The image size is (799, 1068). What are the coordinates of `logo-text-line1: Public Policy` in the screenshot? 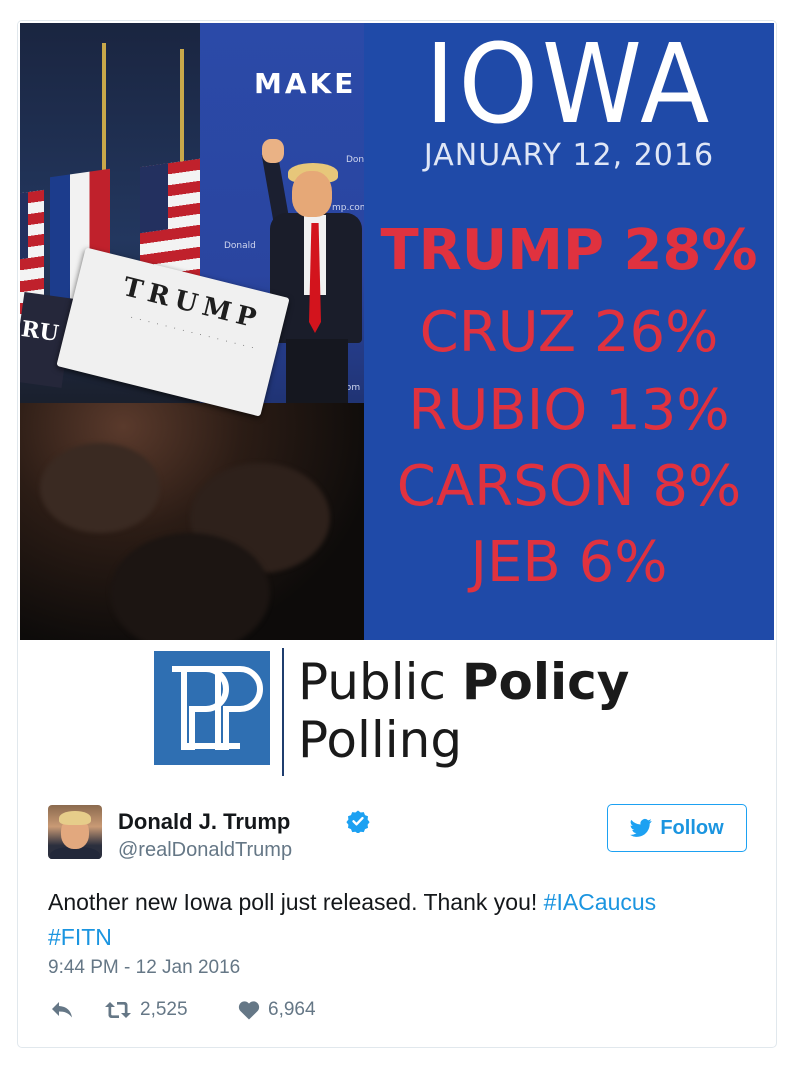 It's located at (464, 682).